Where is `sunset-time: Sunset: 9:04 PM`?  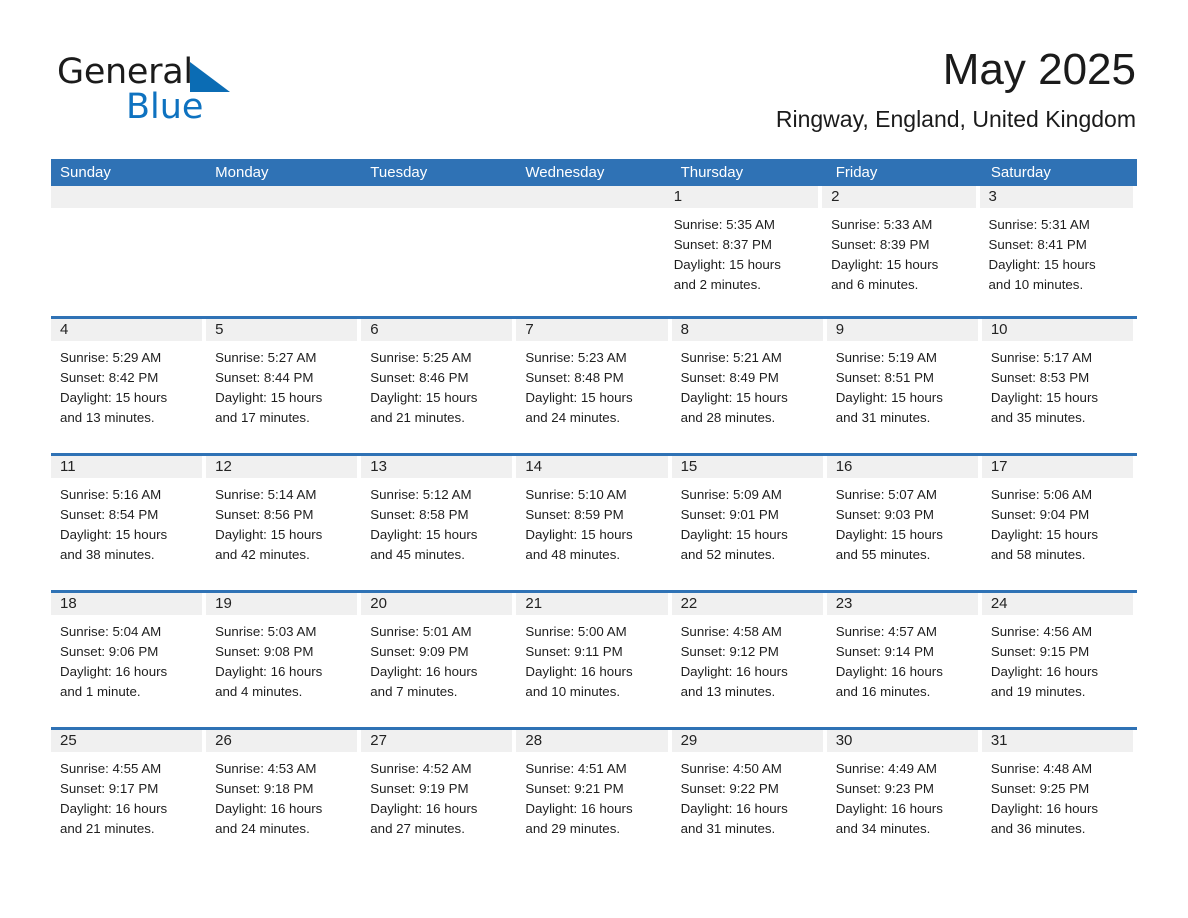 sunset-time: Sunset: 9:04 PM is located at coordinates (1040, 514).